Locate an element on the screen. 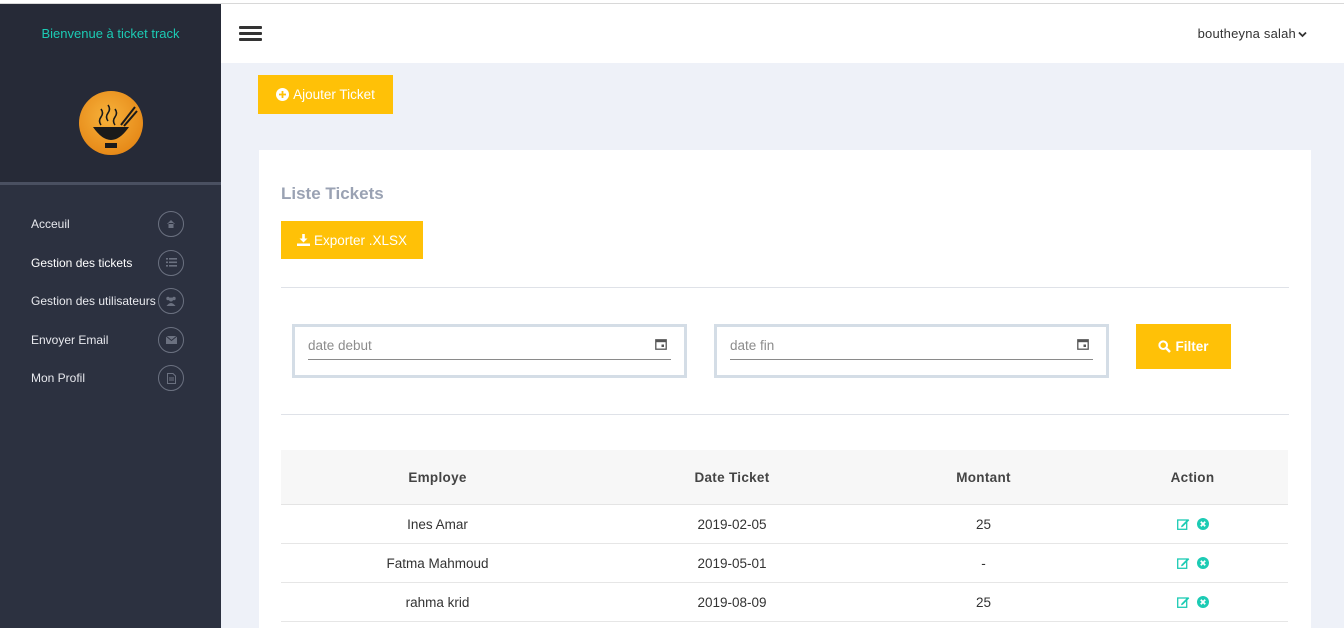  column-header-montant: Montant is located at coordinates (983, 477).